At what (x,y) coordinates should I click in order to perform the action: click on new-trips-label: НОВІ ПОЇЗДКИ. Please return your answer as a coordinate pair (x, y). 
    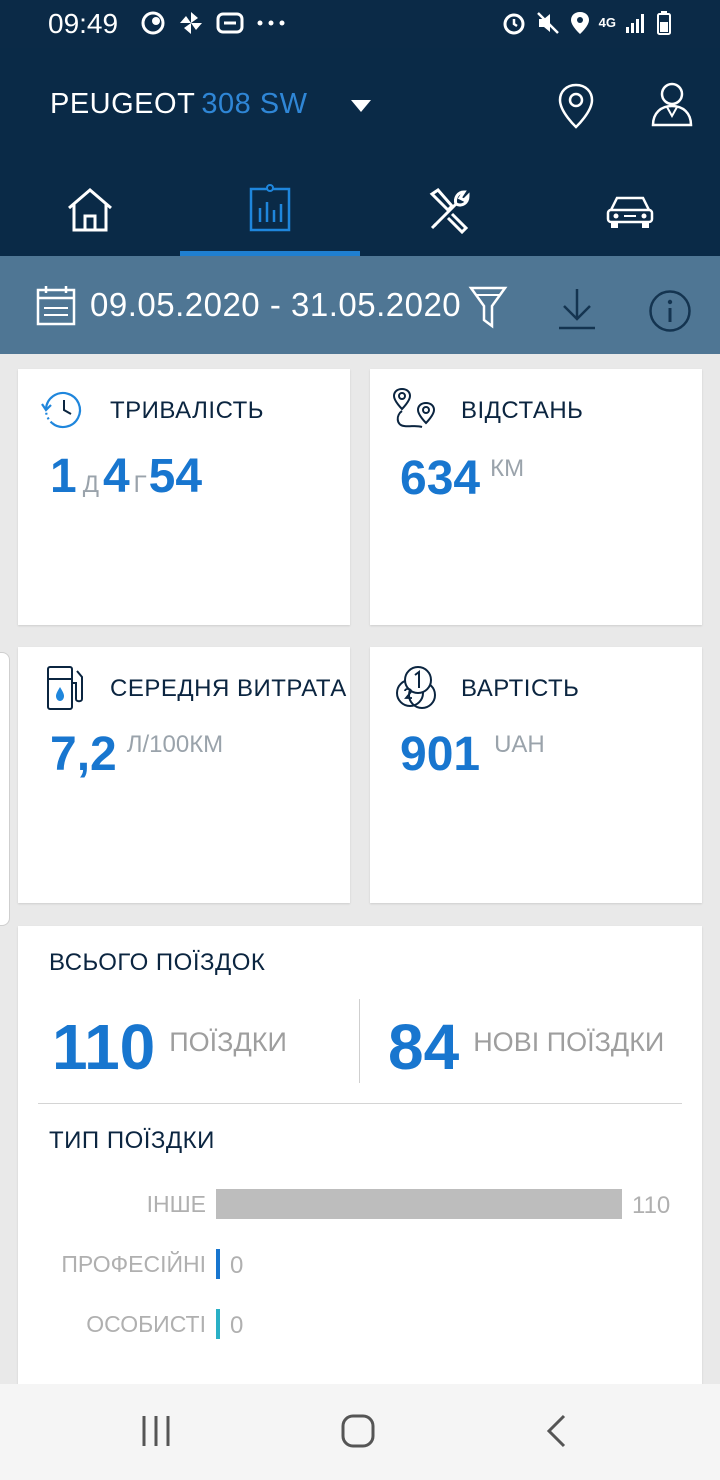
    Looking at the image, I should click on (569, 1042).